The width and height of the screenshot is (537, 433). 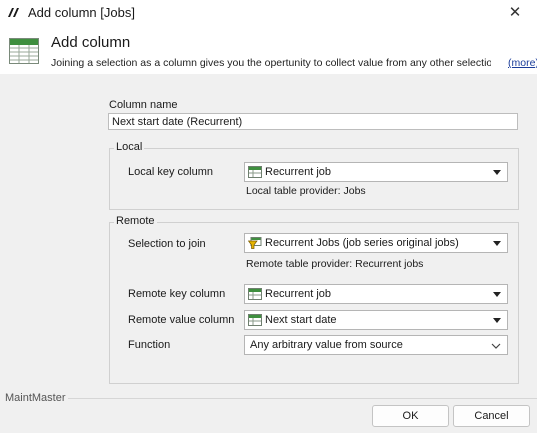 I want to click on window-title: Add column [Jobs], so click(x=81, y=12).